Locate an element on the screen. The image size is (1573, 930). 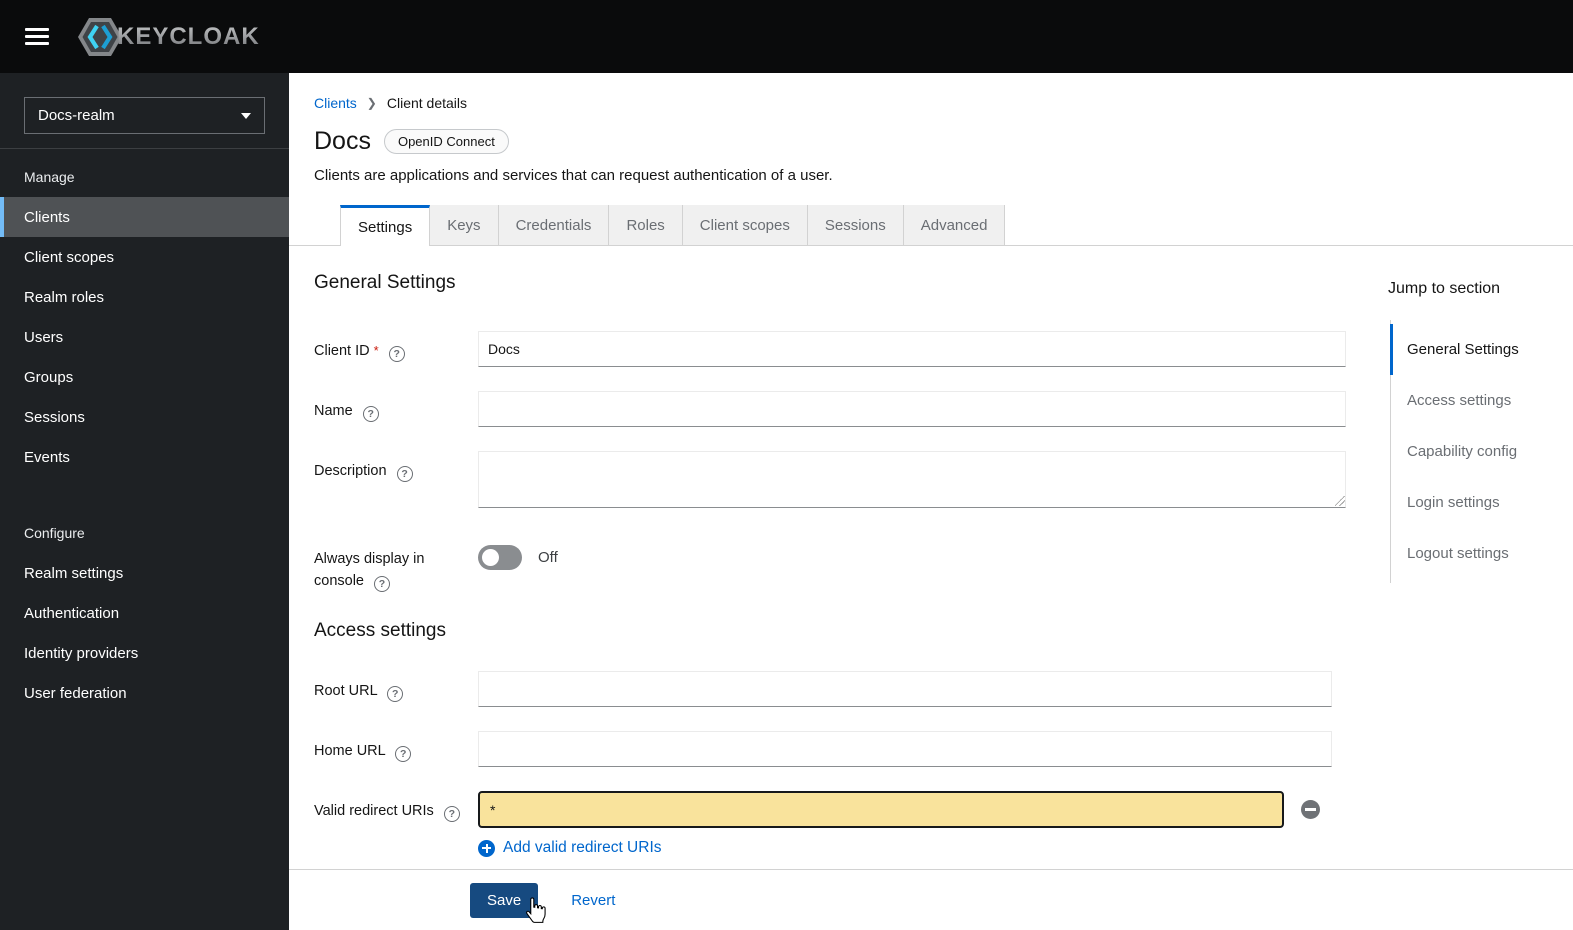
description-row: Description ? is located at coordinates (834, 482).